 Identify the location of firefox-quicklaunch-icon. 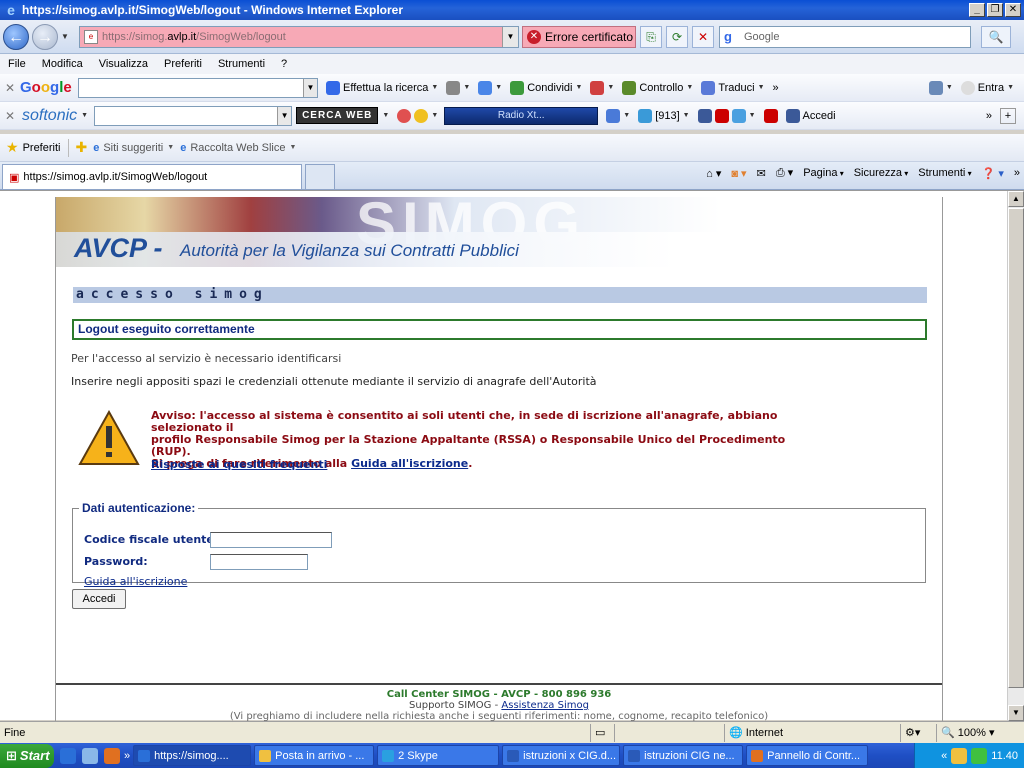
(112, 755).